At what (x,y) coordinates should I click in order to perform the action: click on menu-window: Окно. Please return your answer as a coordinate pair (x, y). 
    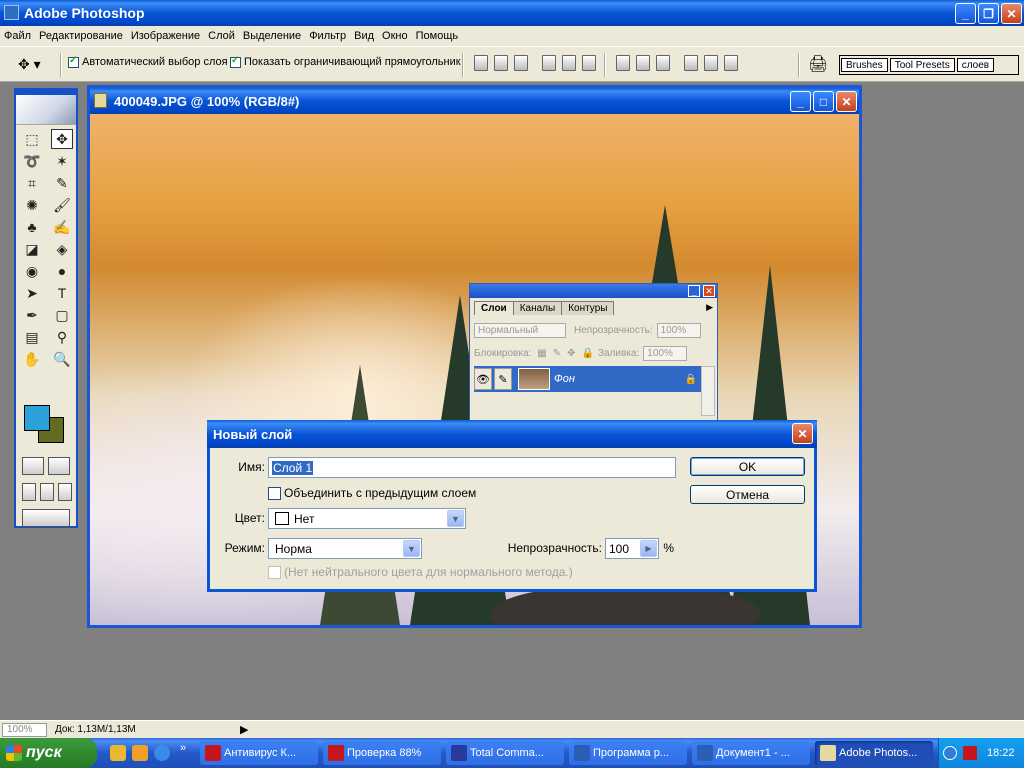
    Looking at the image, I should click on (398, 36).